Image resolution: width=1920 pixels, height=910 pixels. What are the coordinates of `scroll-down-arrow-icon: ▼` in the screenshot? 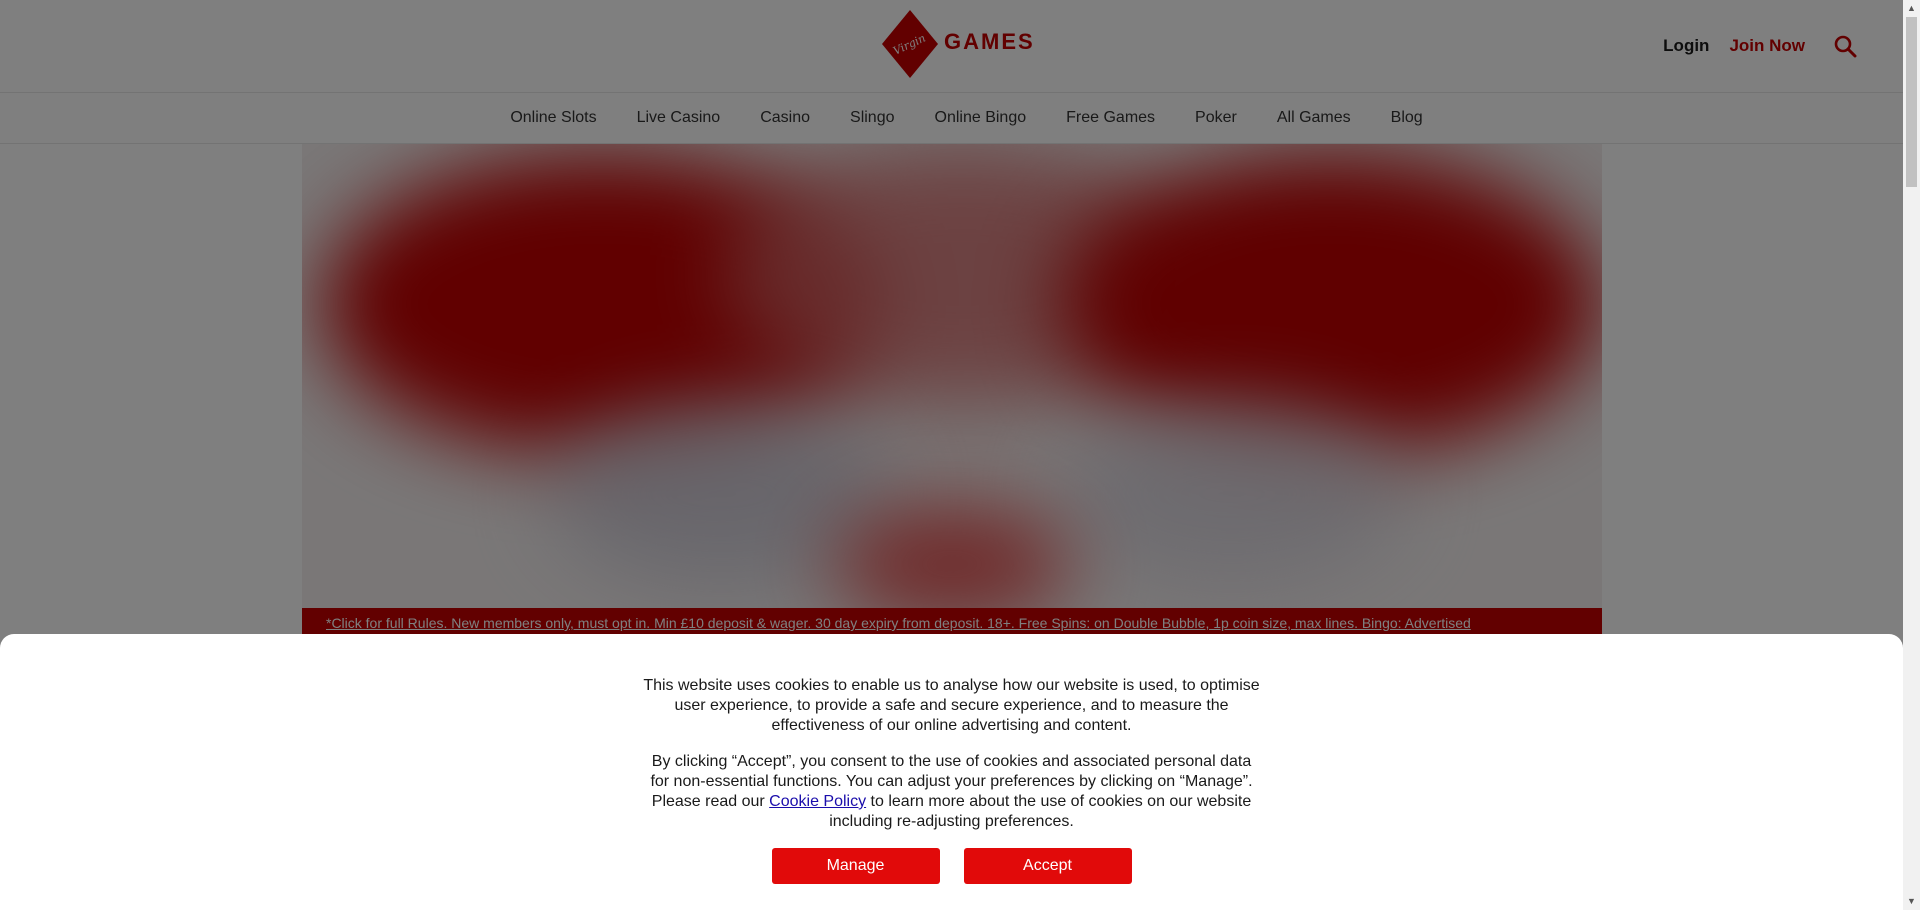 It's located at (1911, 901).